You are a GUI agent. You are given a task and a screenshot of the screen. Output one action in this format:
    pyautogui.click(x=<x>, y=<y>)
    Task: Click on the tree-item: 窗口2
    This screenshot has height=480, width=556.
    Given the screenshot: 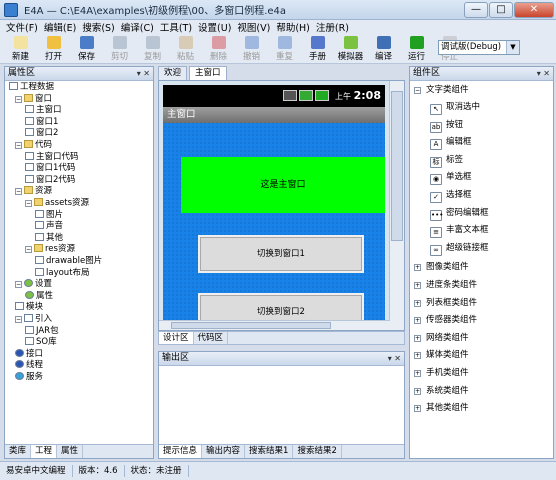 What is the action you would take?
    pyautogui.click(x=41, y=133)
    